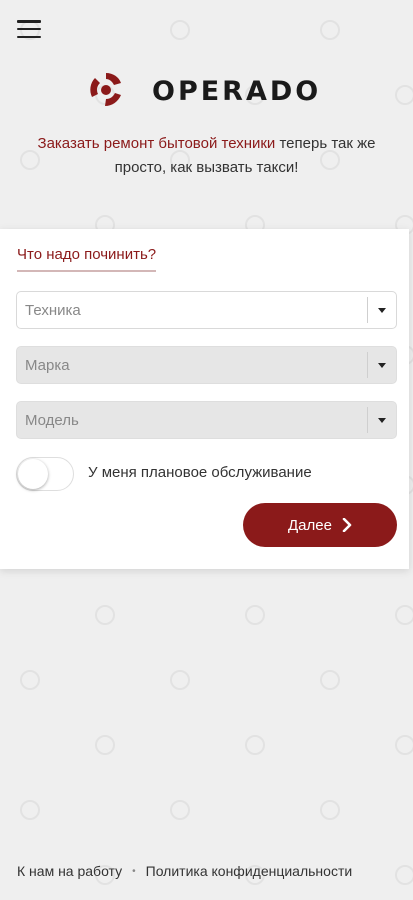 The width and height of the screenshot is (413, 900). I want to click on hamburger-menu-icon, so click(29, 29).